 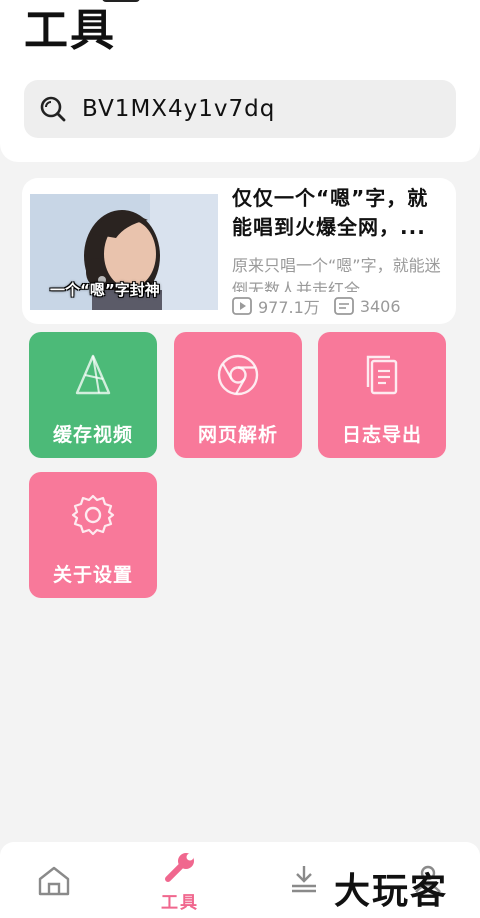 I want to click on play-icon, so click(x=242, y=306).